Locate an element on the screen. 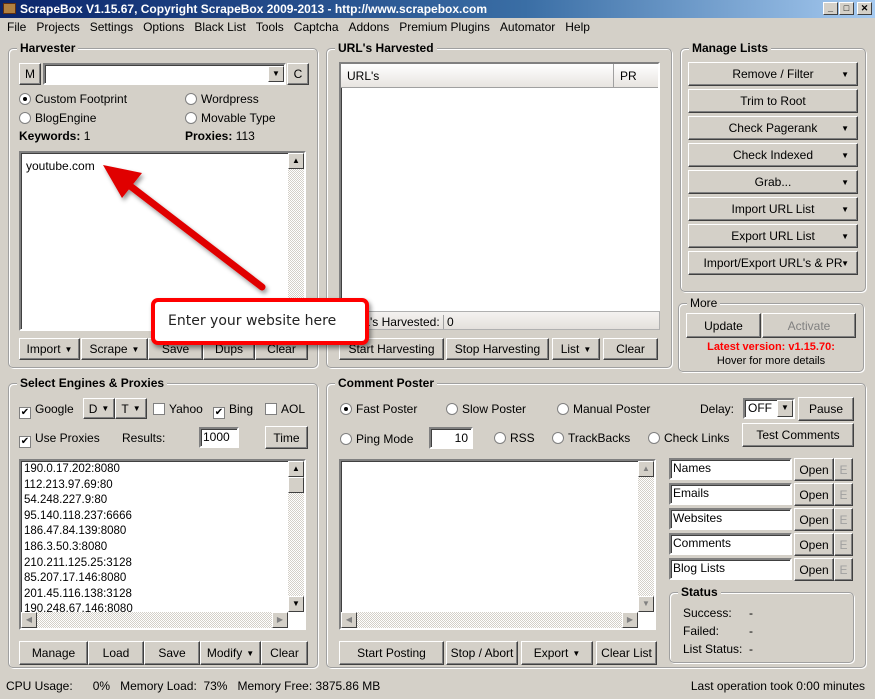  arrow-shaft is located at coordinates (193, 234).